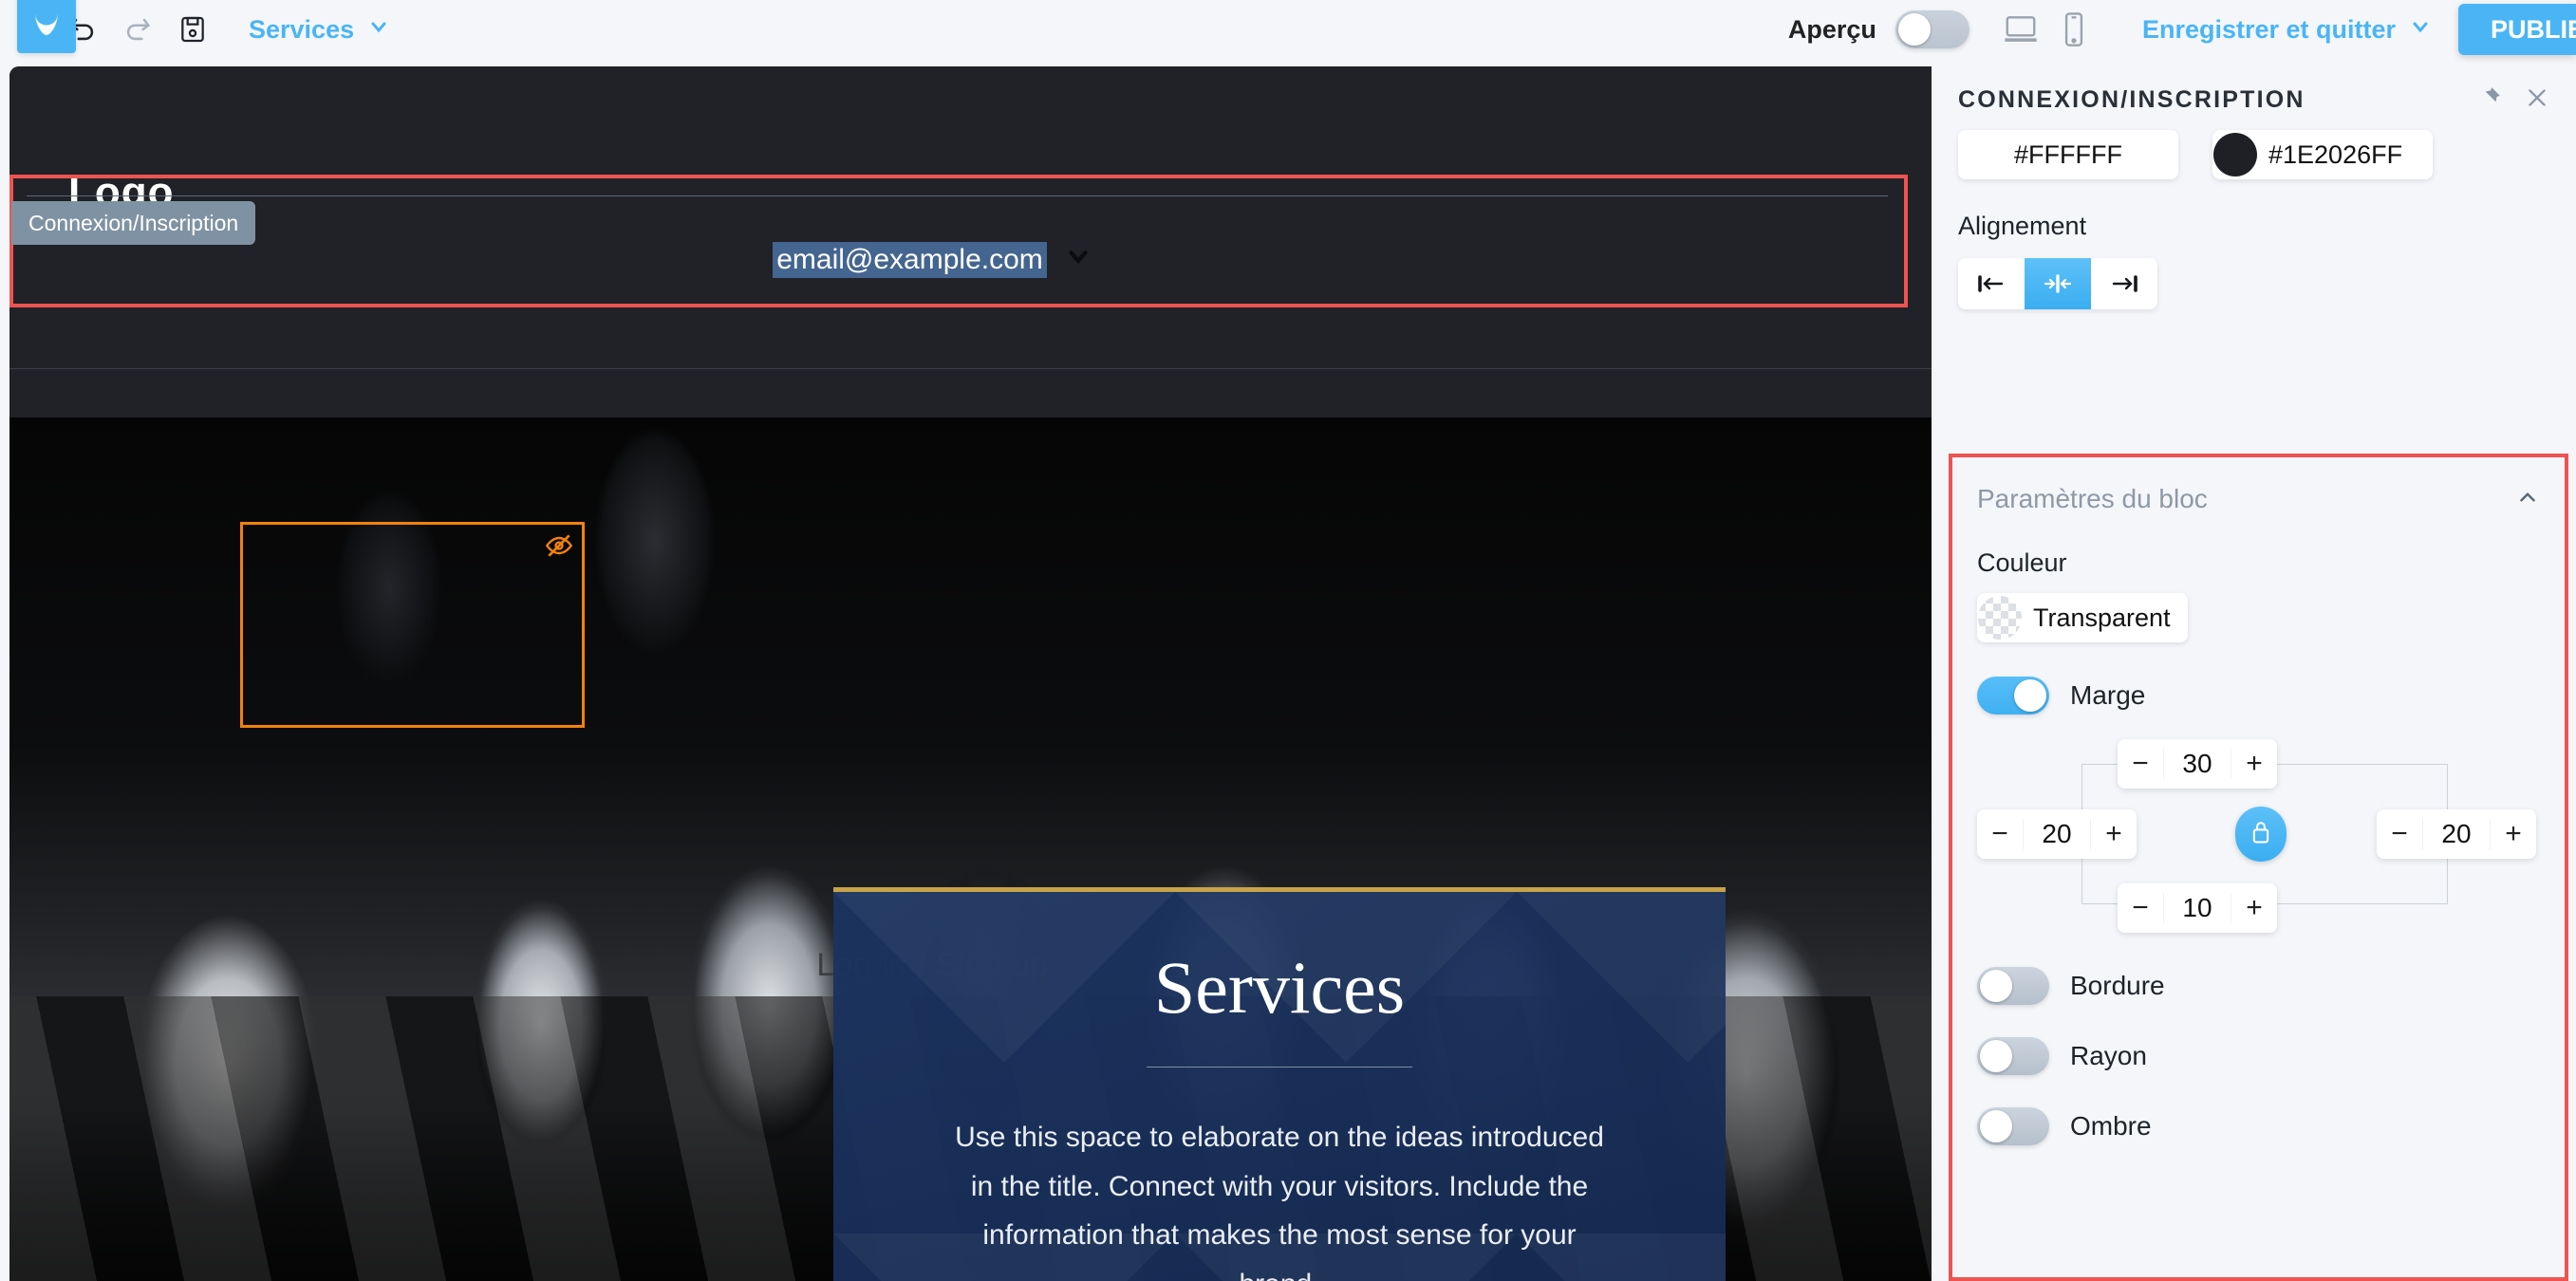  What do you see at coordinates (2258, 486) in the screenshot?
I see `block-settings-header: Paramètres du bloc` at bounding box center [2258, 486].